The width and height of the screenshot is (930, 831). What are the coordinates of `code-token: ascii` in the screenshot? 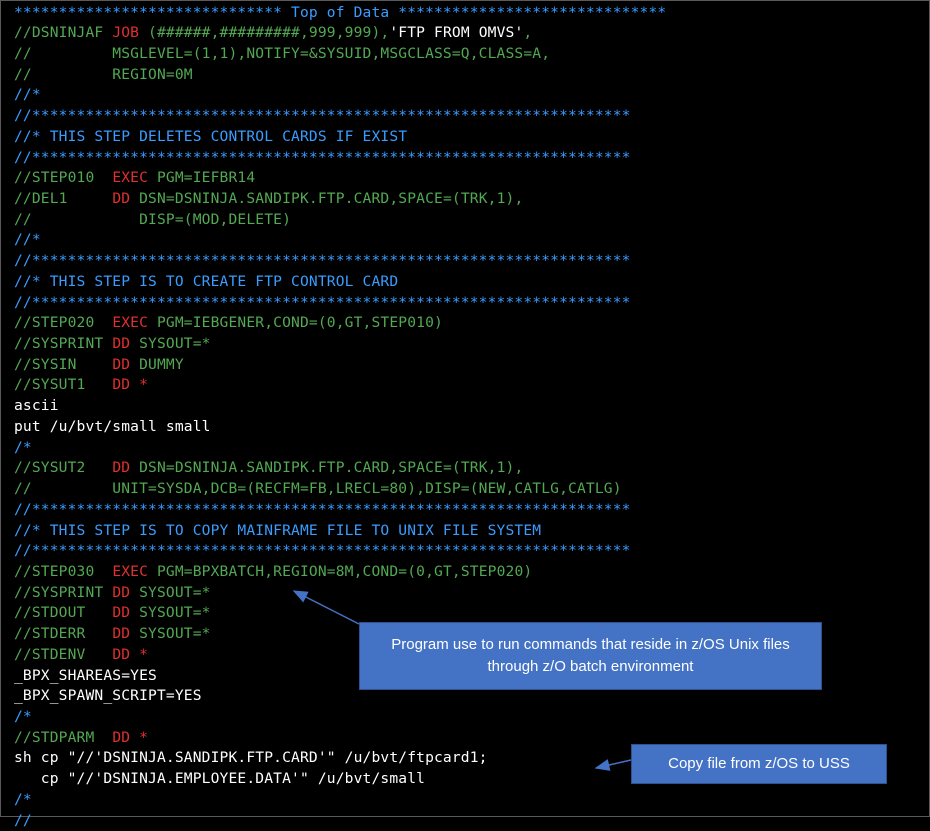 It's located at (36, 406).